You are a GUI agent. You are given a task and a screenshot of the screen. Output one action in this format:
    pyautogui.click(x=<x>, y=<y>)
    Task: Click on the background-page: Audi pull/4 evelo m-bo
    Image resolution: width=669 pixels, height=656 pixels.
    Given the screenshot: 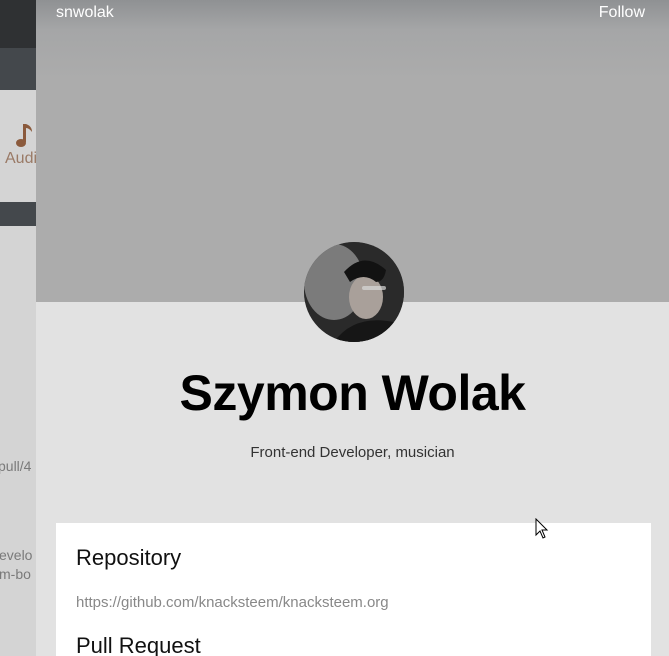 What is the action you would take?
    pyautogui.click(x=18, y=328)
    